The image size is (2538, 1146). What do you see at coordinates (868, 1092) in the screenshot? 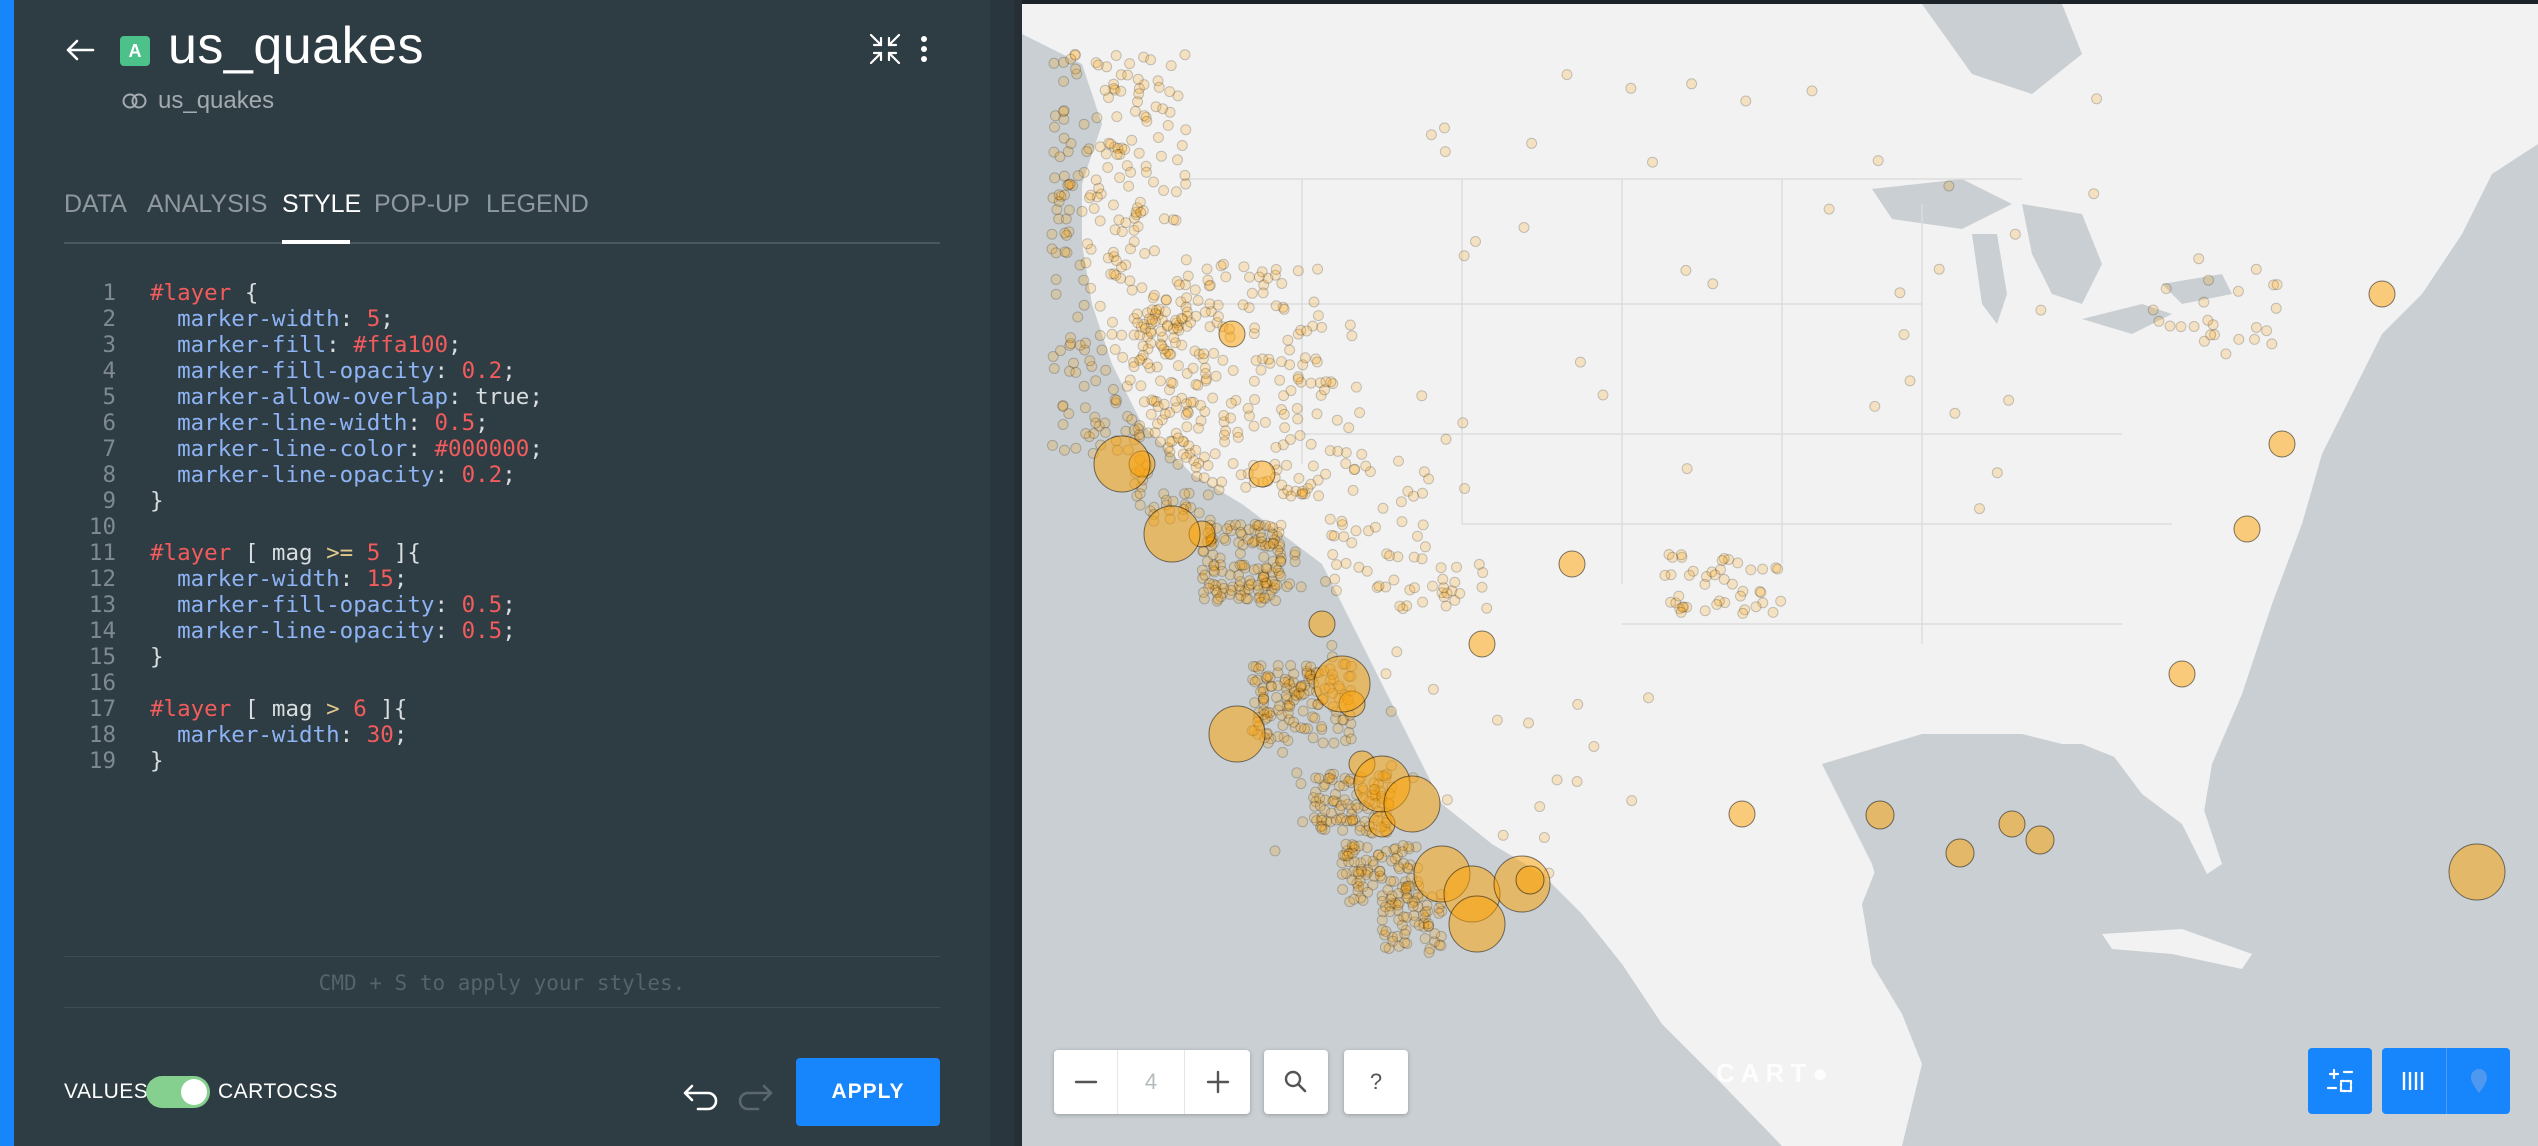
I see `apply-button: APPLY` at bounding box center [868, 1092].